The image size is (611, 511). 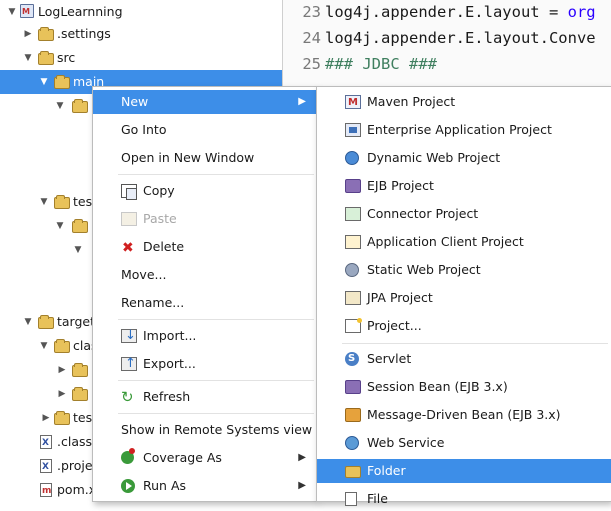 I want to click on web-service-icon, so click(x=352, y=443).